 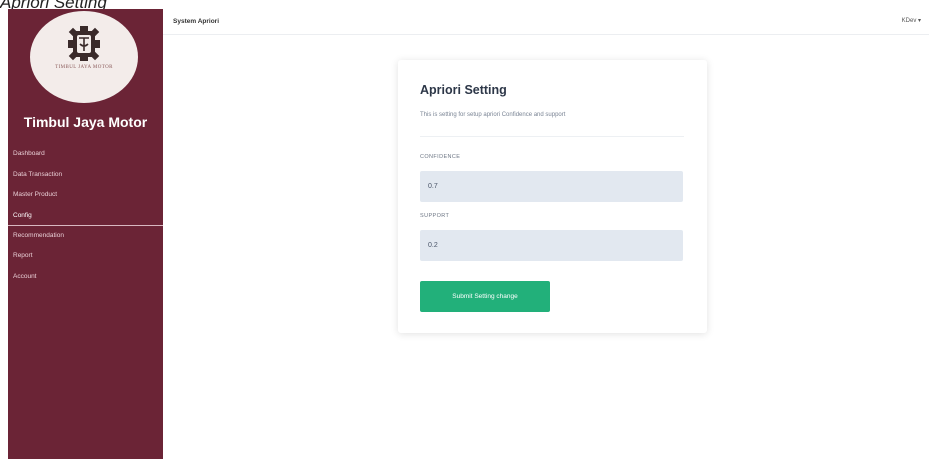 What do you see at coordinates (485, 296) in the screenshot?
I see `submit-setting-button: Submit Setting change` at bounding box center [485, 296].